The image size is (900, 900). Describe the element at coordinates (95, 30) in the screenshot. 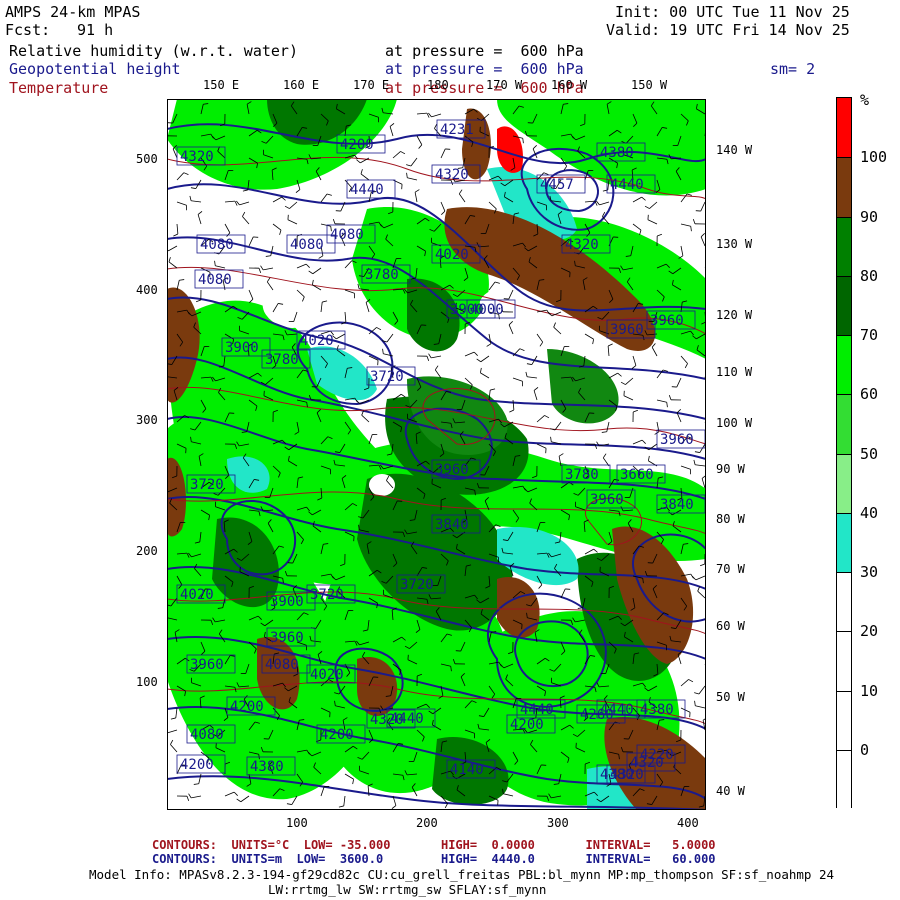

I see `forecast-hour: 91 h` at that location.